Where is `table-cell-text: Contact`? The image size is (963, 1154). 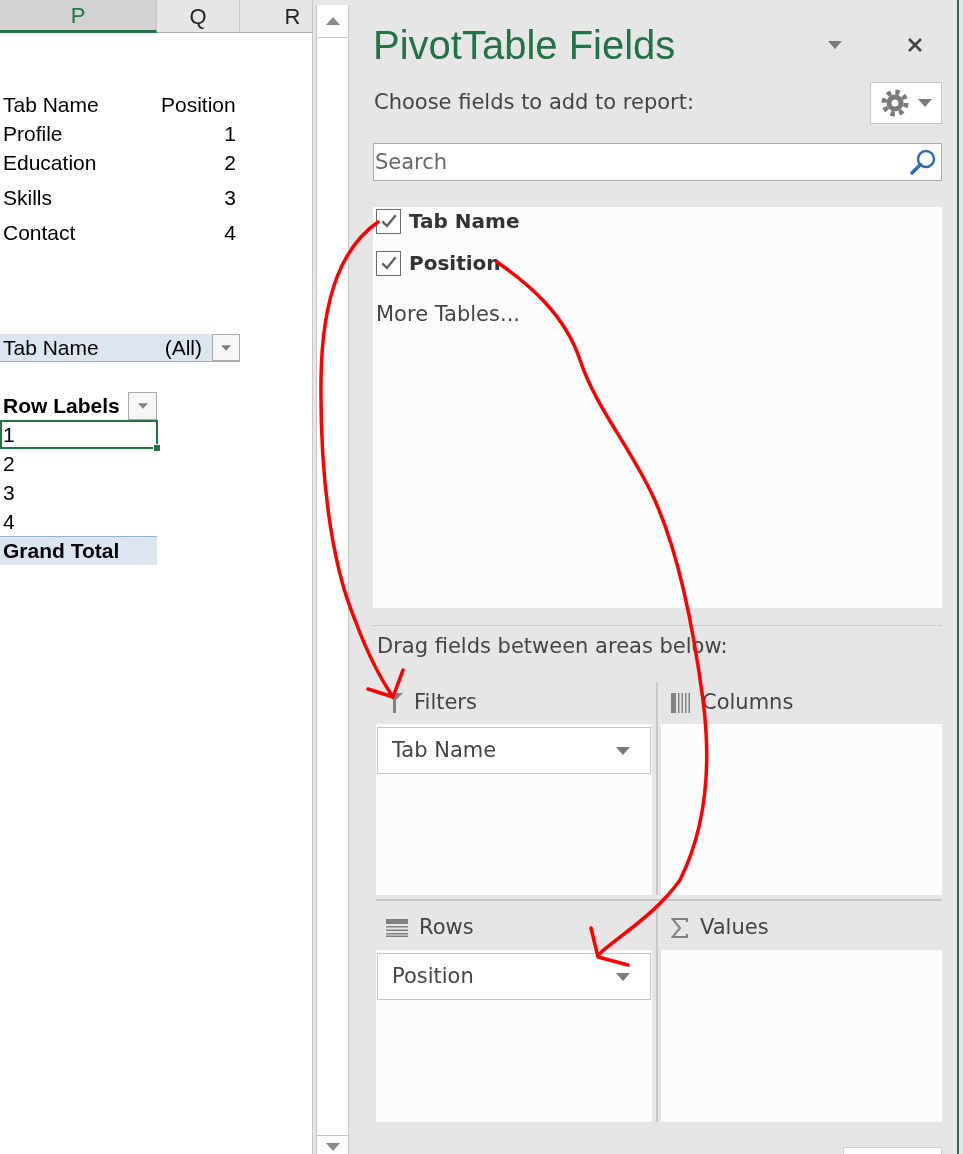 table-cell-text: Contact is located at coordinates (39, 233).